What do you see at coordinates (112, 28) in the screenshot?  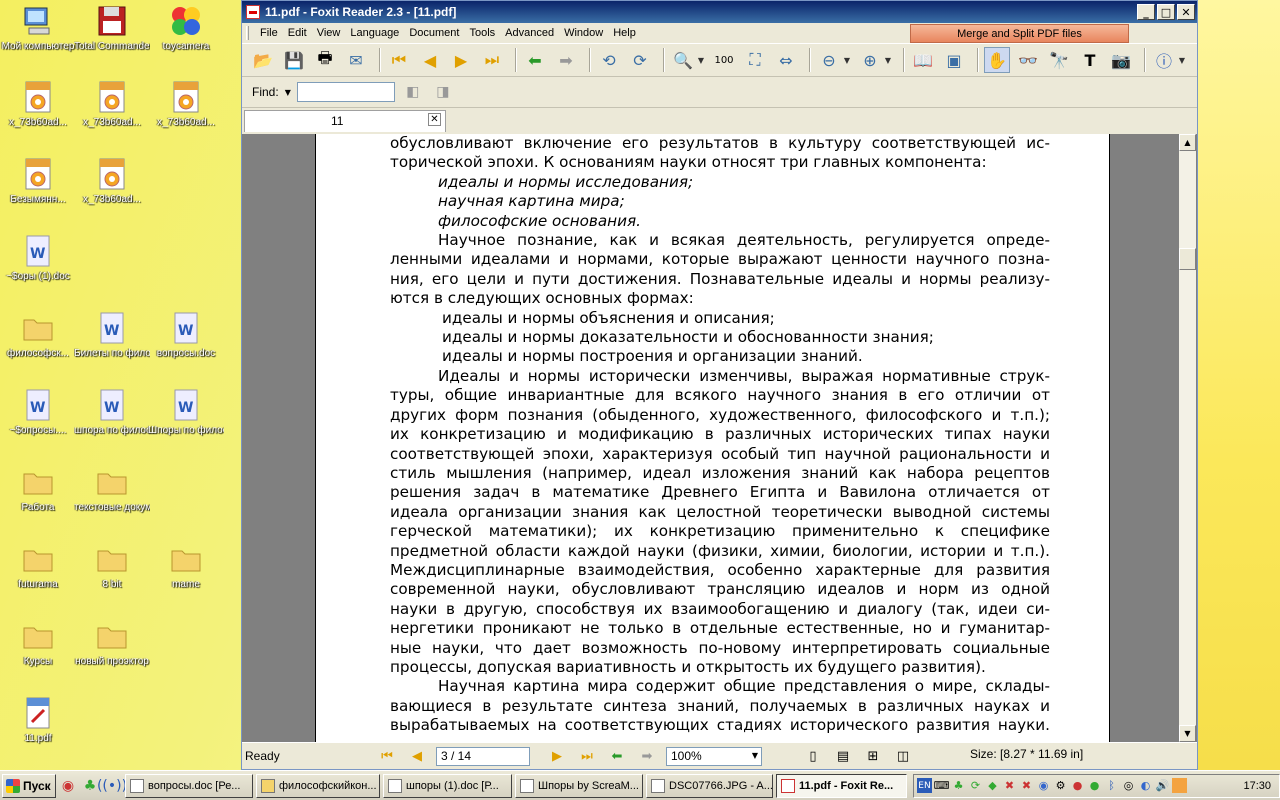 I see `desktop-icon-total-commander: Total Commander` at bounding box center [112, 28].